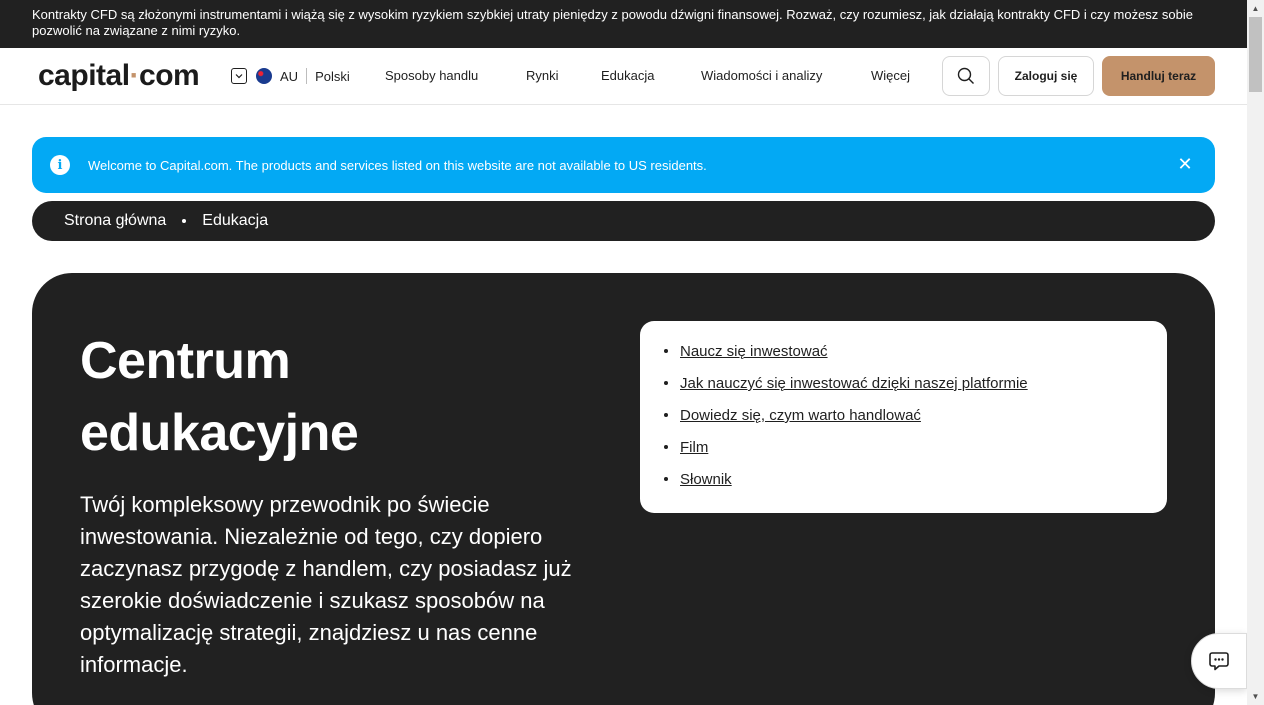 The width and height of the screenshot is (1264, 705). I want to click on chat-icon, so click(1219, 661).